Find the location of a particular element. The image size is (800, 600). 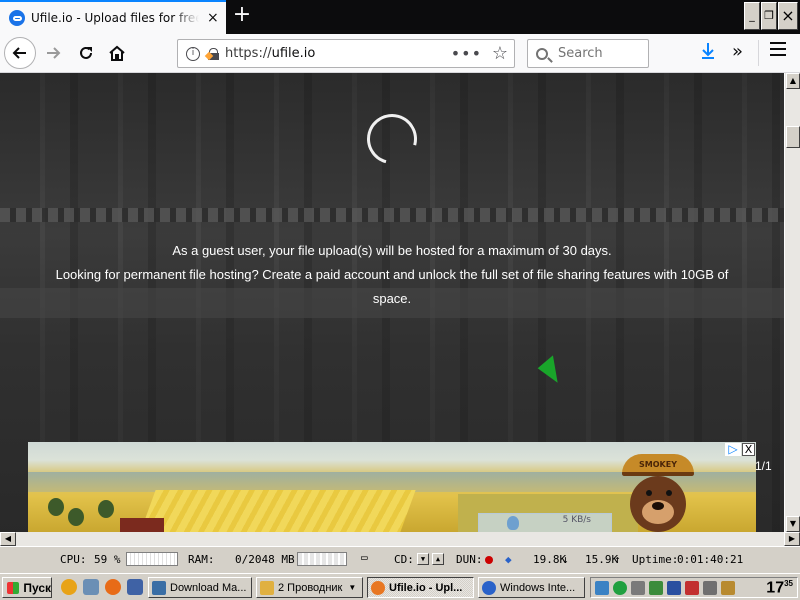

horizontal-scrollbar: ◀ ▶ is located at coordinates (400, 539).